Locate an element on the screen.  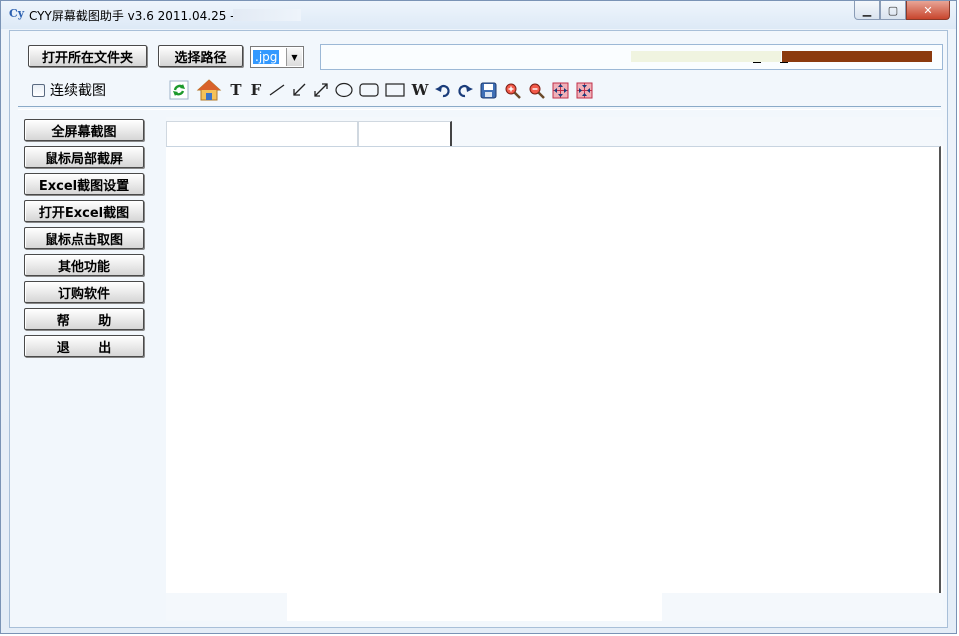
grid-expand-icon is located at coordinates (560, 90).